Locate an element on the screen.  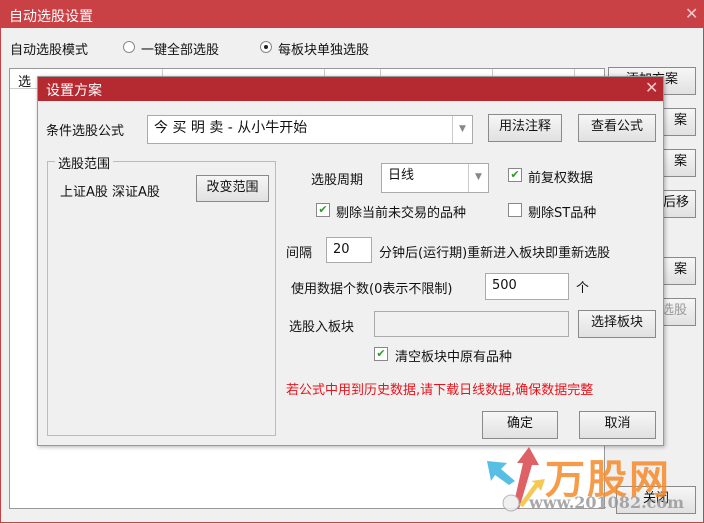
data-count-input: 500 is located at coordinates (527, 286).